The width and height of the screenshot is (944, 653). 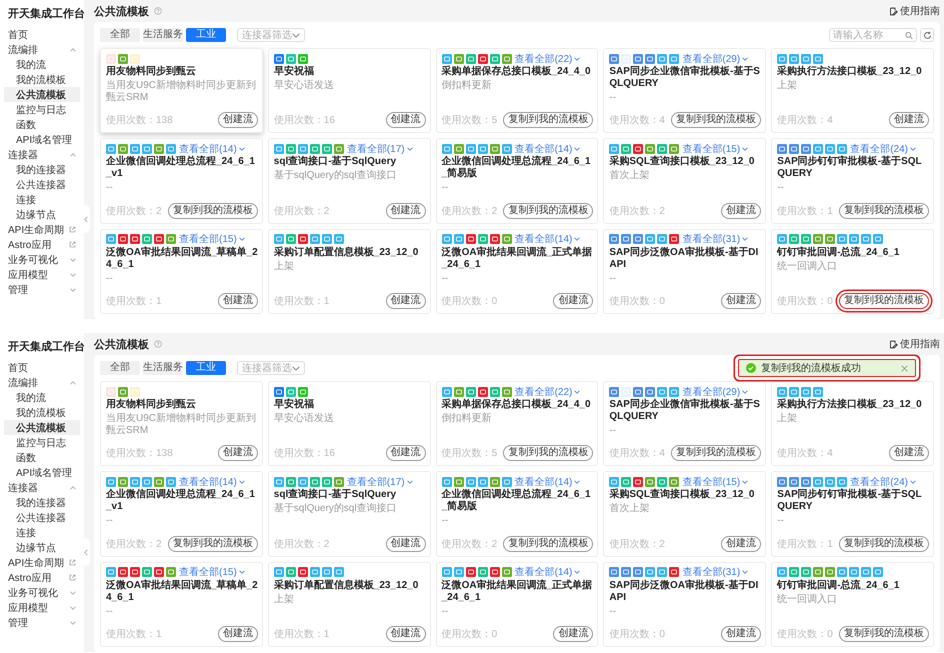 I want to click on template-card: 钉钉审批回调-总流_24_6_1 统一回调入口 使用次数：0 复制到我的流模板, so click(x=852, y=271).